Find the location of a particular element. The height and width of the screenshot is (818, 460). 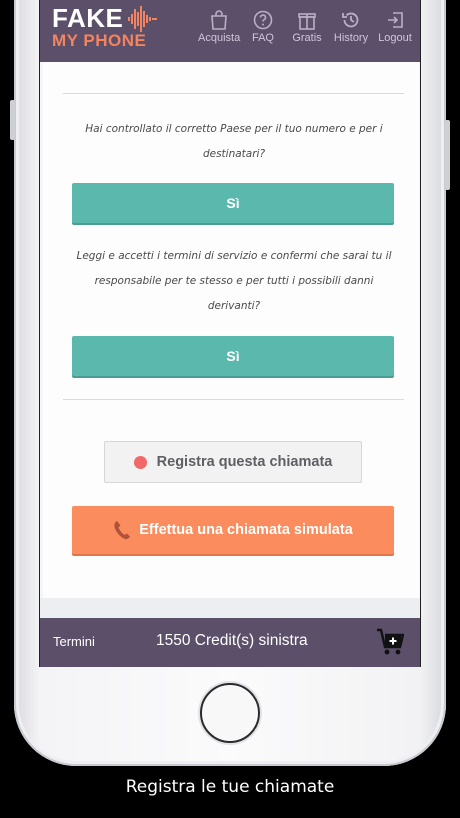

question-icon is located at coordinates (263, 20).